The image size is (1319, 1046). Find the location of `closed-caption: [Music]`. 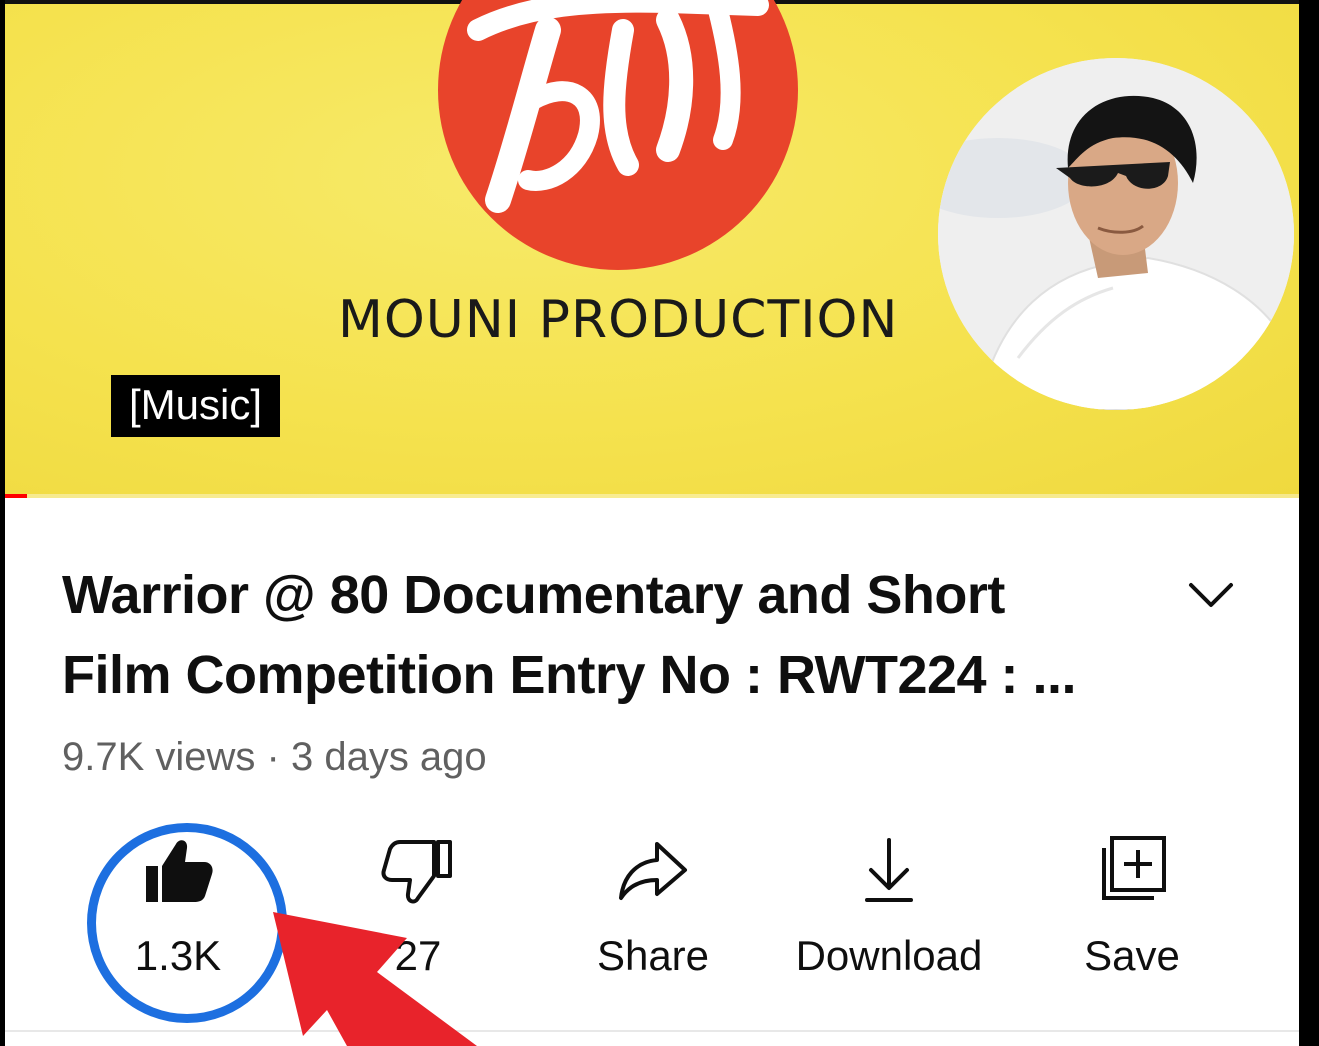

closed-caption: [Music] is located at coordinates (196, 406).